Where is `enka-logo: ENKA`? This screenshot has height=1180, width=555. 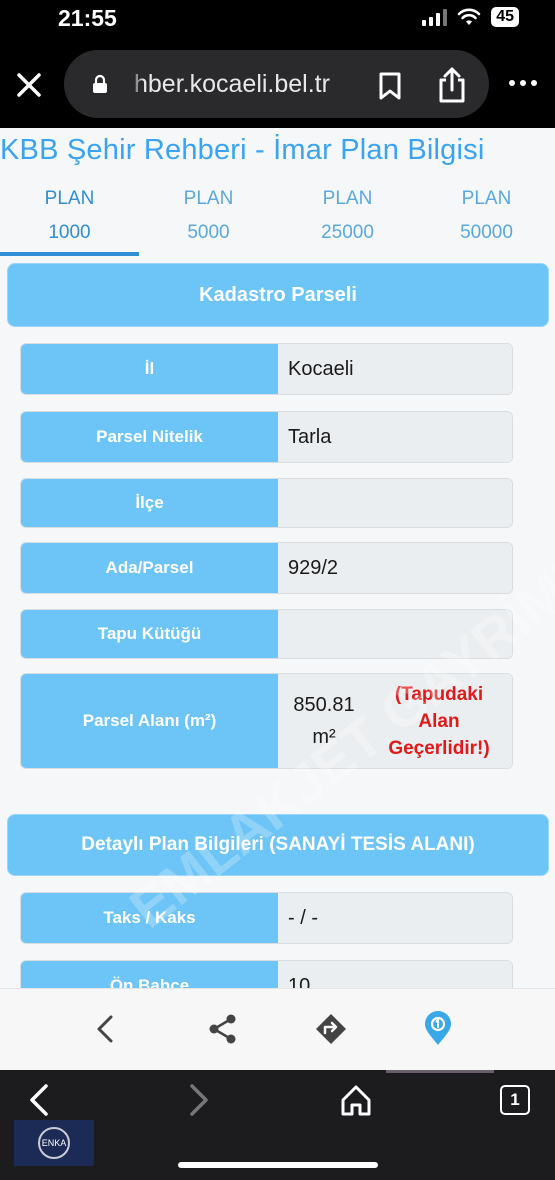 enka-logo: ENKA is located at coordinates (54, 1143).